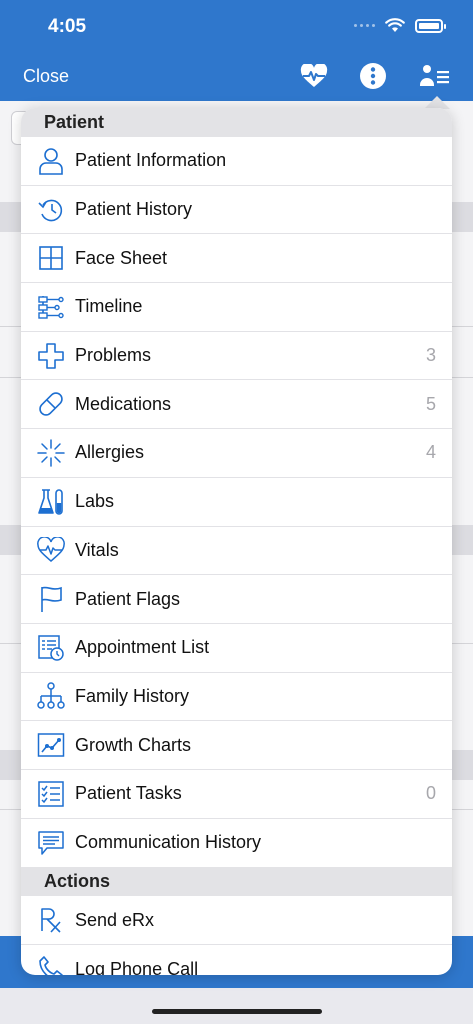  I want to click on menu-item-patient-information: Patient Information, so click(236, 161).